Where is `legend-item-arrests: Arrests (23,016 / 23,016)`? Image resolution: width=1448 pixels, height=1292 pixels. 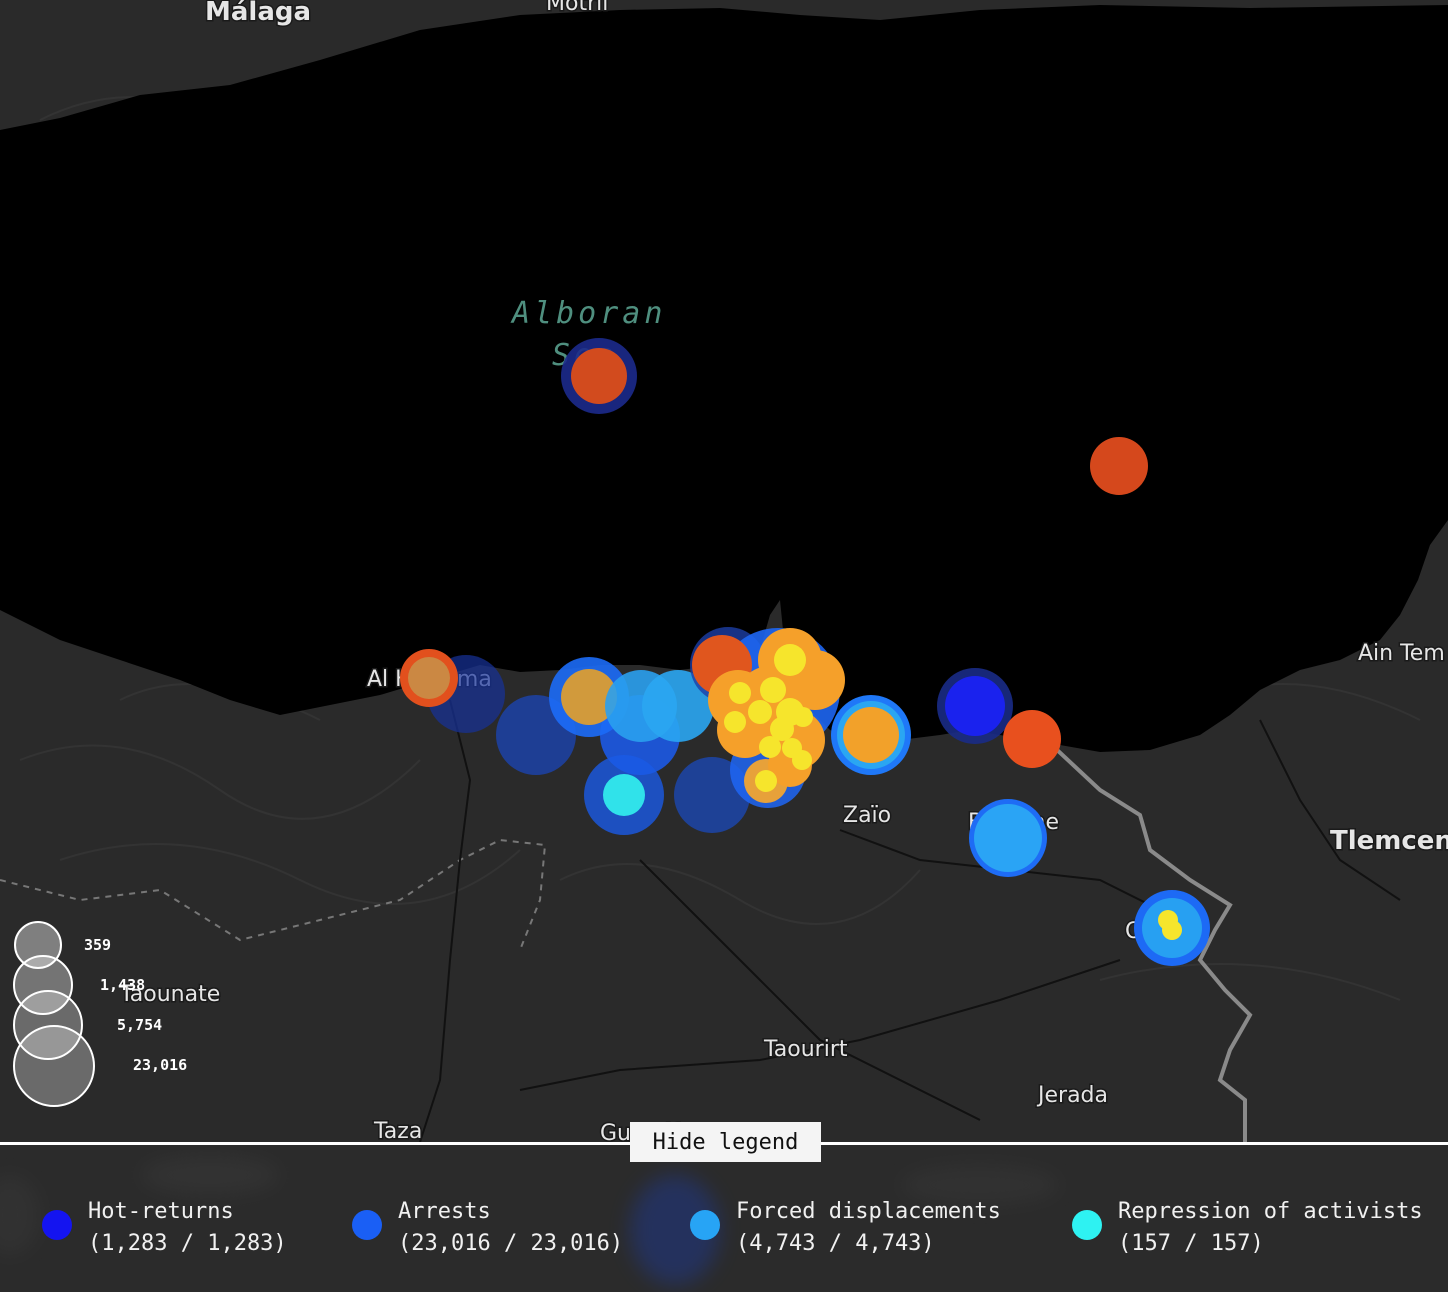
legend-item-arrests: Arrests (23,016 / 23,016) is located at coordinates (487, 1228).